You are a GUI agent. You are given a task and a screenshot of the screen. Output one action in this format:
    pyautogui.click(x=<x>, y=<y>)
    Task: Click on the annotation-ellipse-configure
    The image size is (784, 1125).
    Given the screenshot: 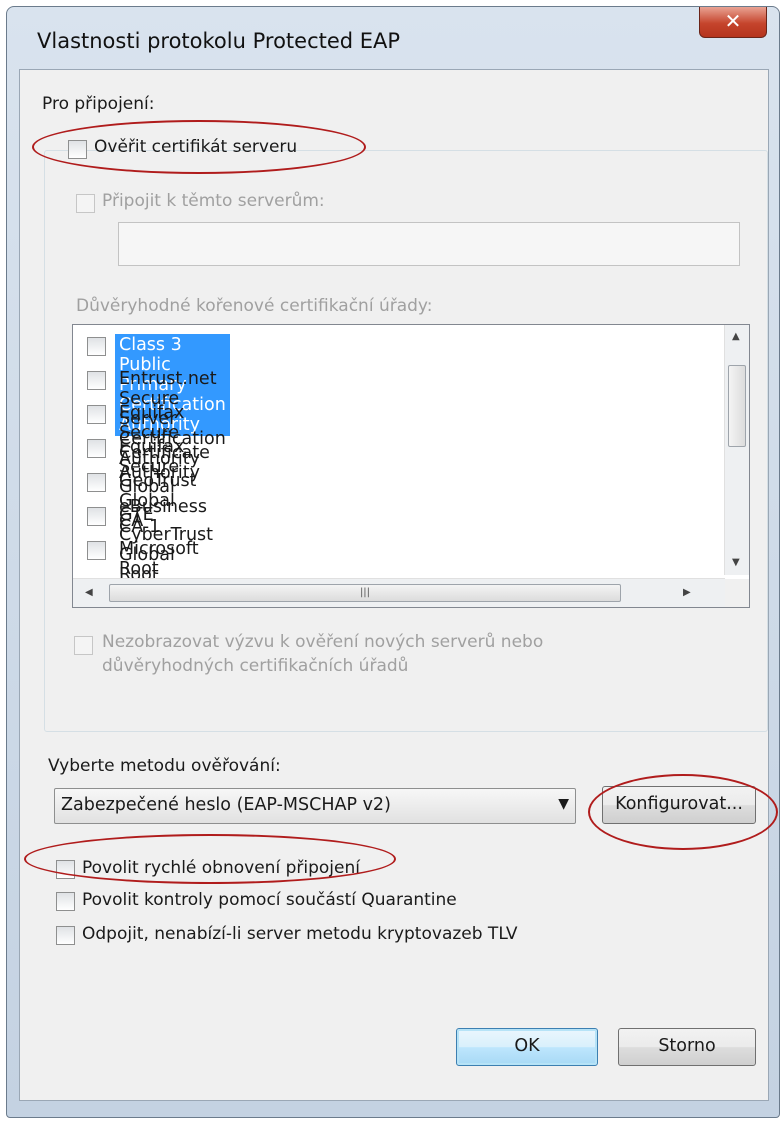 What is the action you would take?
    pyautogui.click(x=683, y=812)
    